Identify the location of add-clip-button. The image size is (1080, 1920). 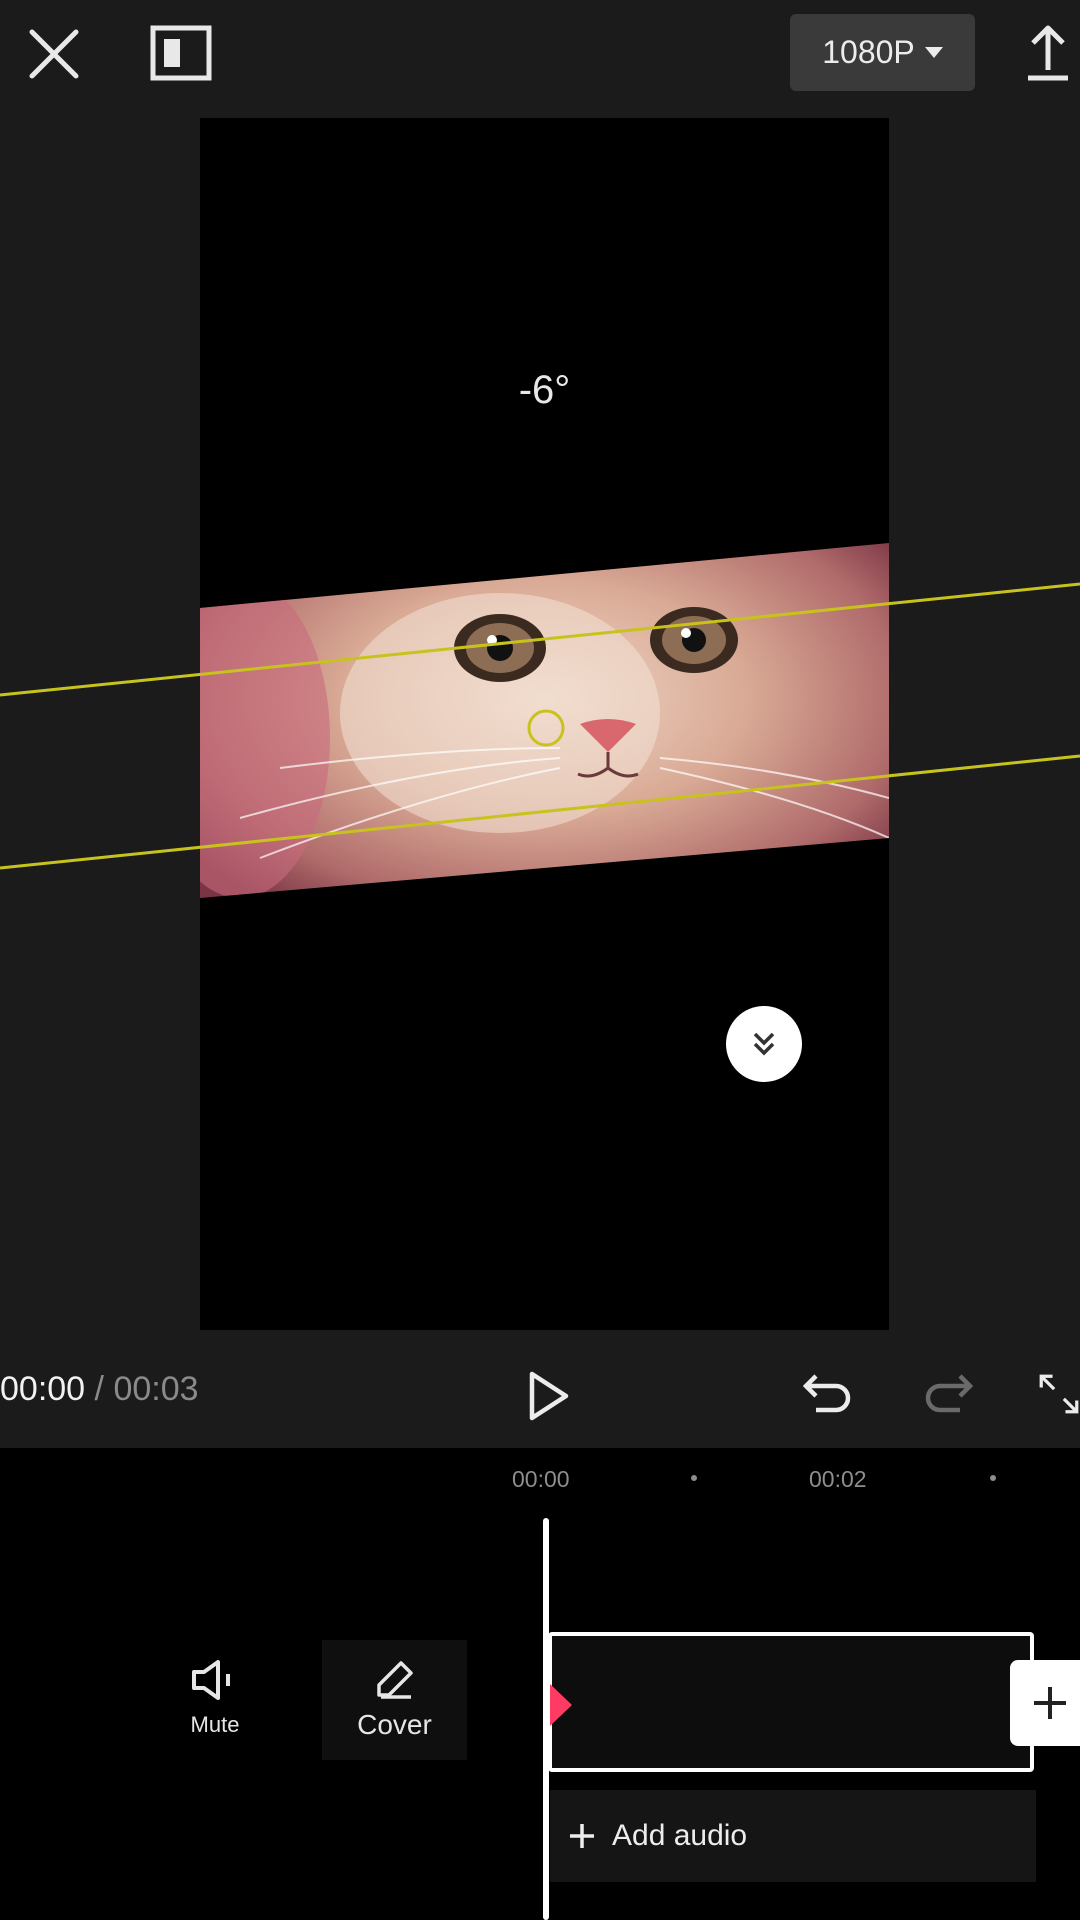
(1045, 1703).